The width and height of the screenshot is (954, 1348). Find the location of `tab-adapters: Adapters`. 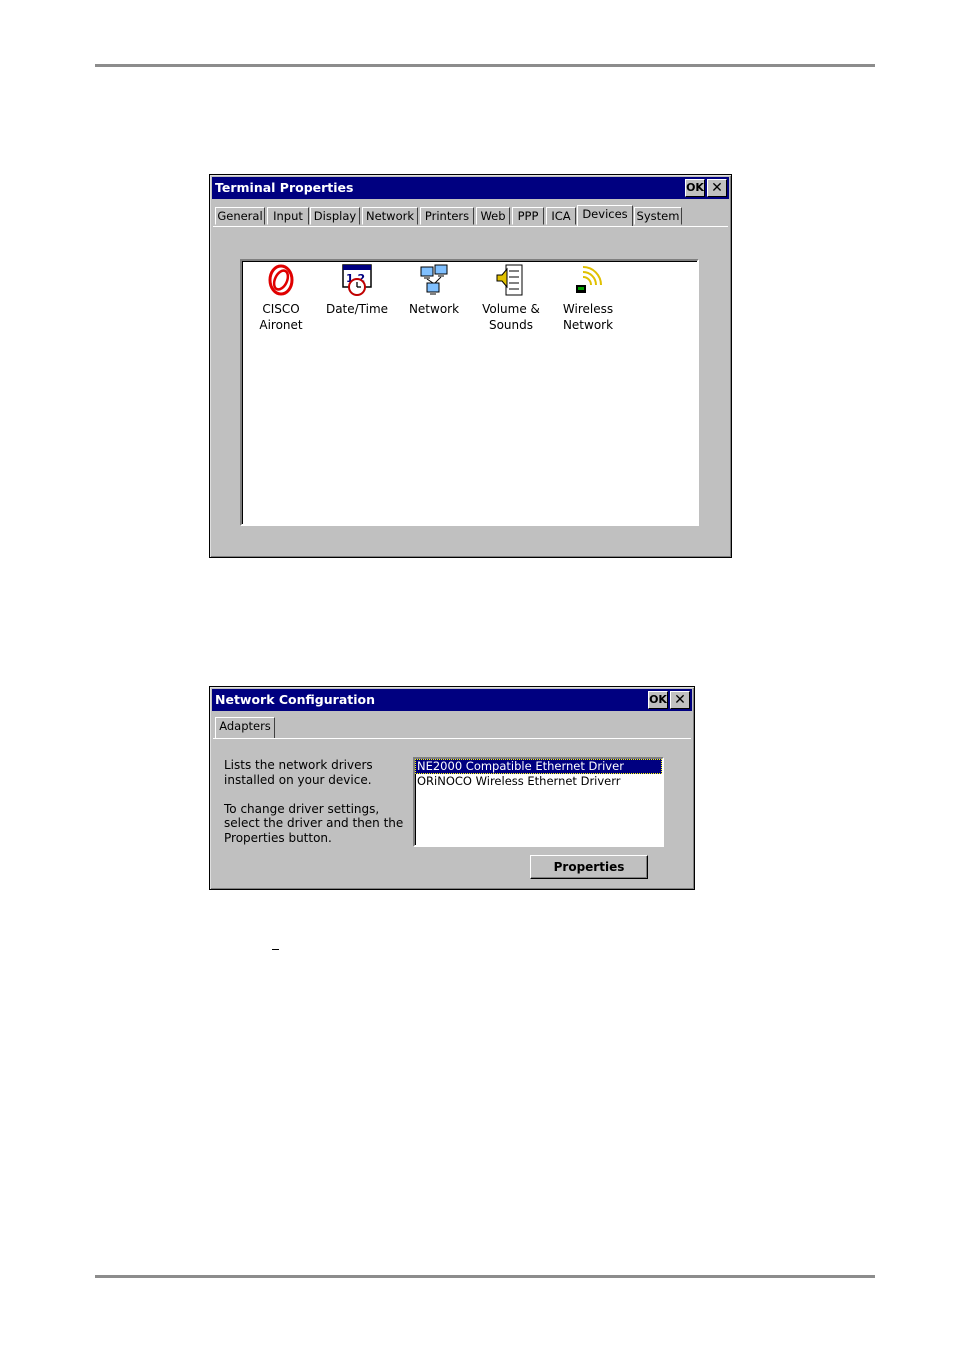

tab-adapters: Adapters is located at coordinates (245, 727).